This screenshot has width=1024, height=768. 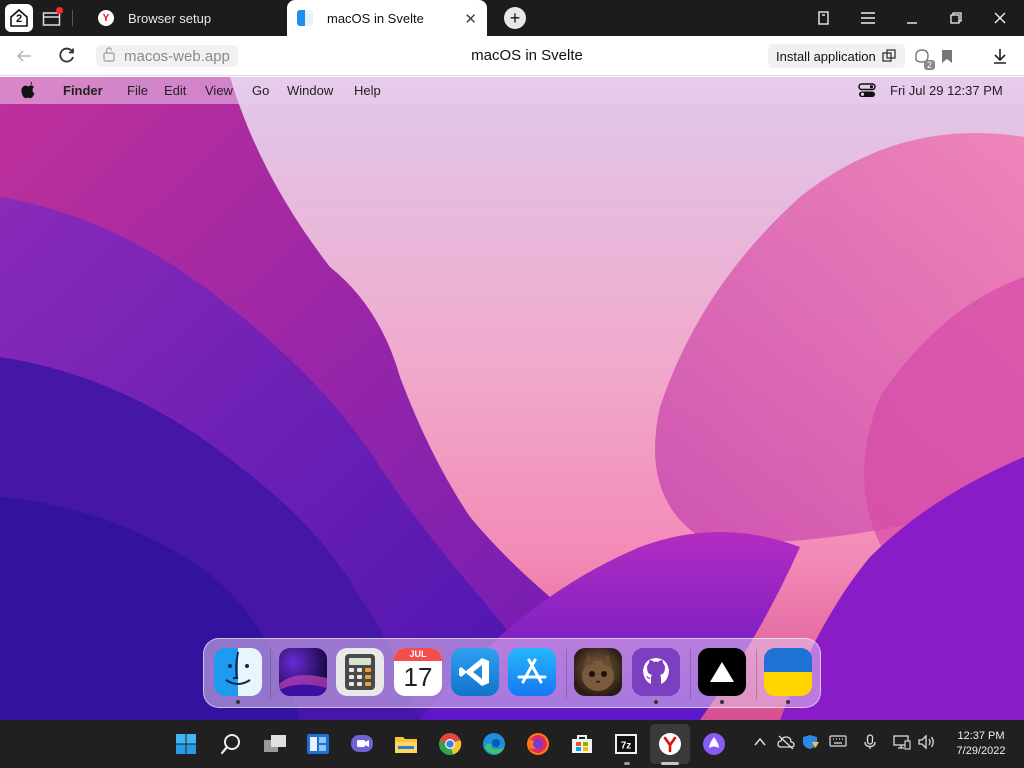 What do you see at coordinates (375, 18) in the screenshot?
I see `tab-label: macOS in Svelte` at bounding box center [375, 18].